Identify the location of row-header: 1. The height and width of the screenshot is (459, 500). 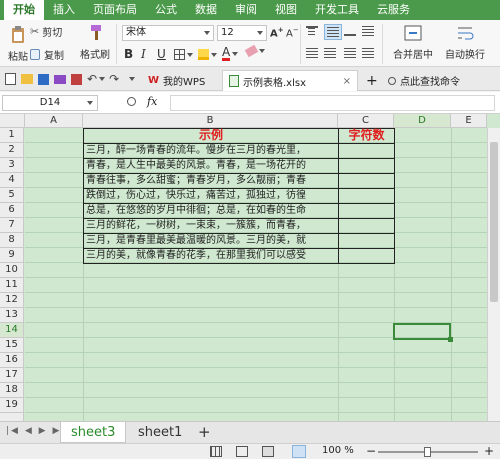
(12, 135).